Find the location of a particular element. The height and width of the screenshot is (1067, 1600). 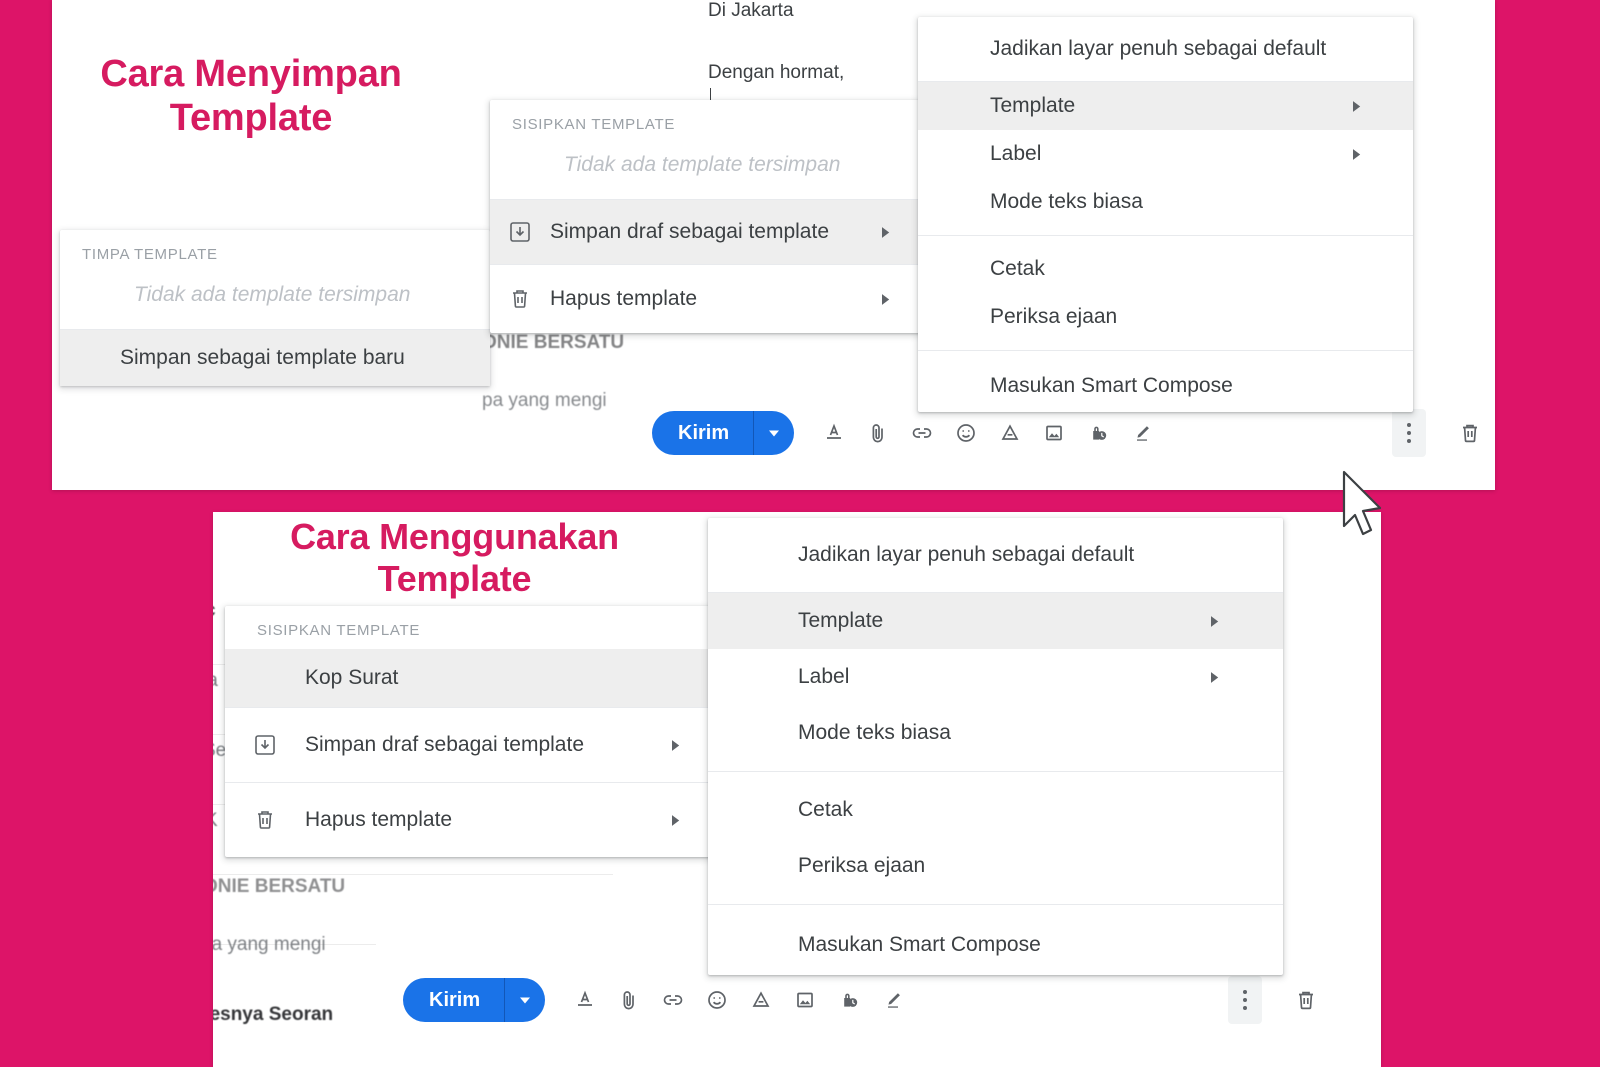

insert-template-section-label: SISIPKAN TEMPLATE is located at coordinates (339, 630).